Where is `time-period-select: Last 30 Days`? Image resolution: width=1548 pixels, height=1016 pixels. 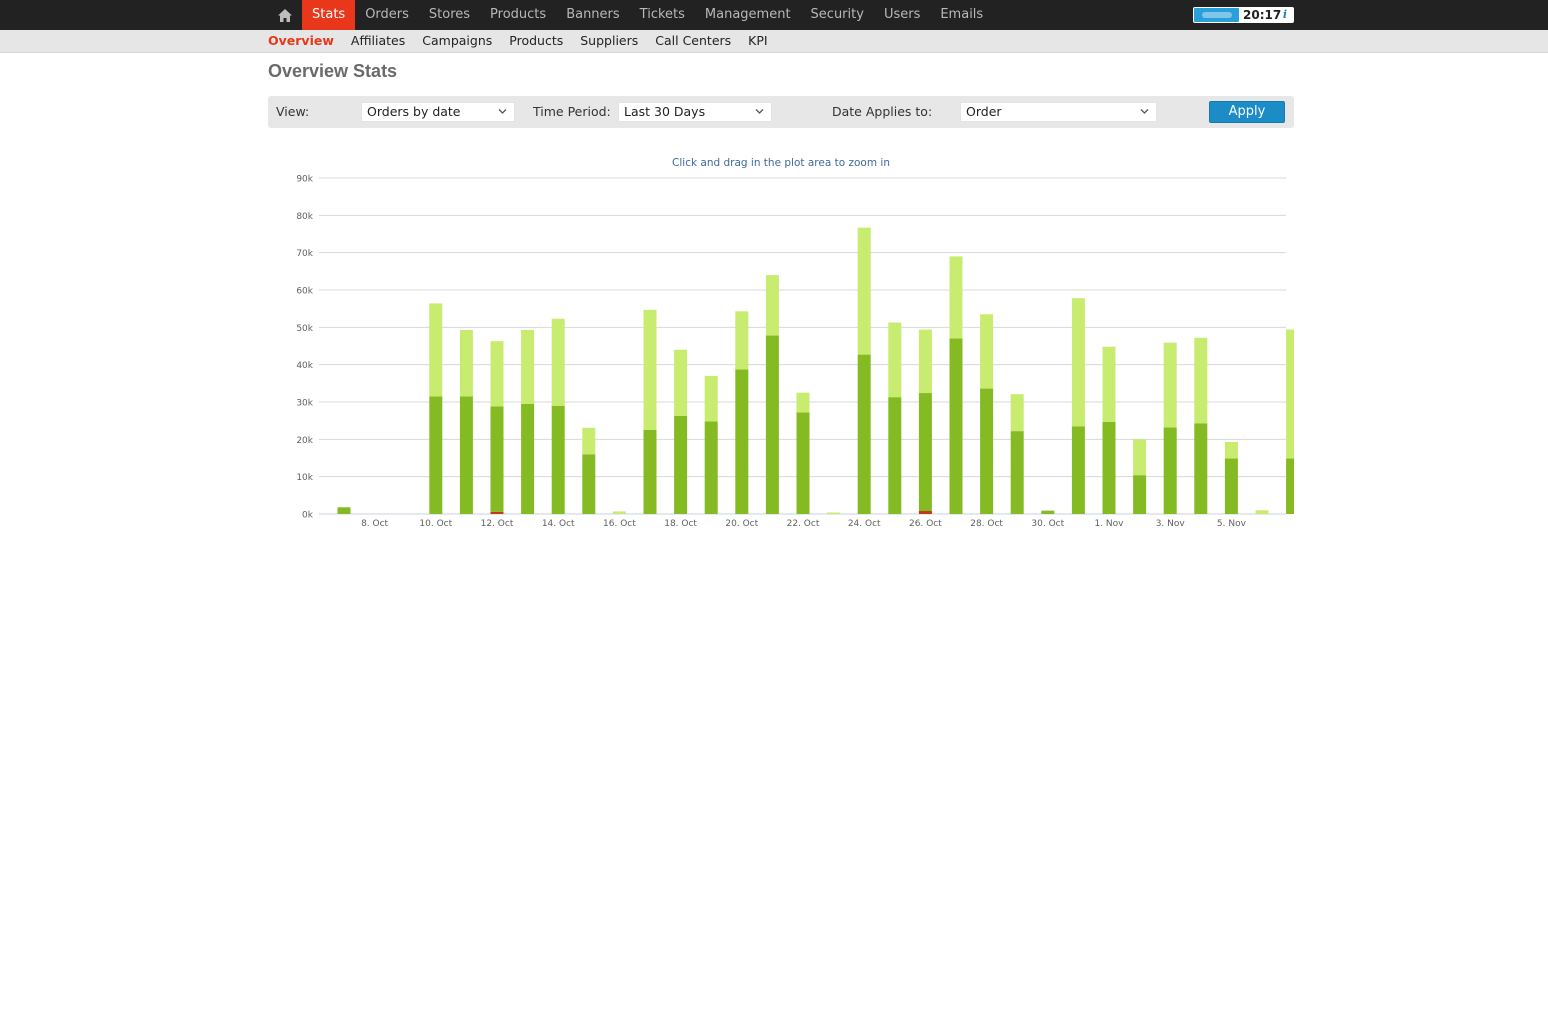
time-period-select: Last 30 Days is located at coordinates (695, 112).